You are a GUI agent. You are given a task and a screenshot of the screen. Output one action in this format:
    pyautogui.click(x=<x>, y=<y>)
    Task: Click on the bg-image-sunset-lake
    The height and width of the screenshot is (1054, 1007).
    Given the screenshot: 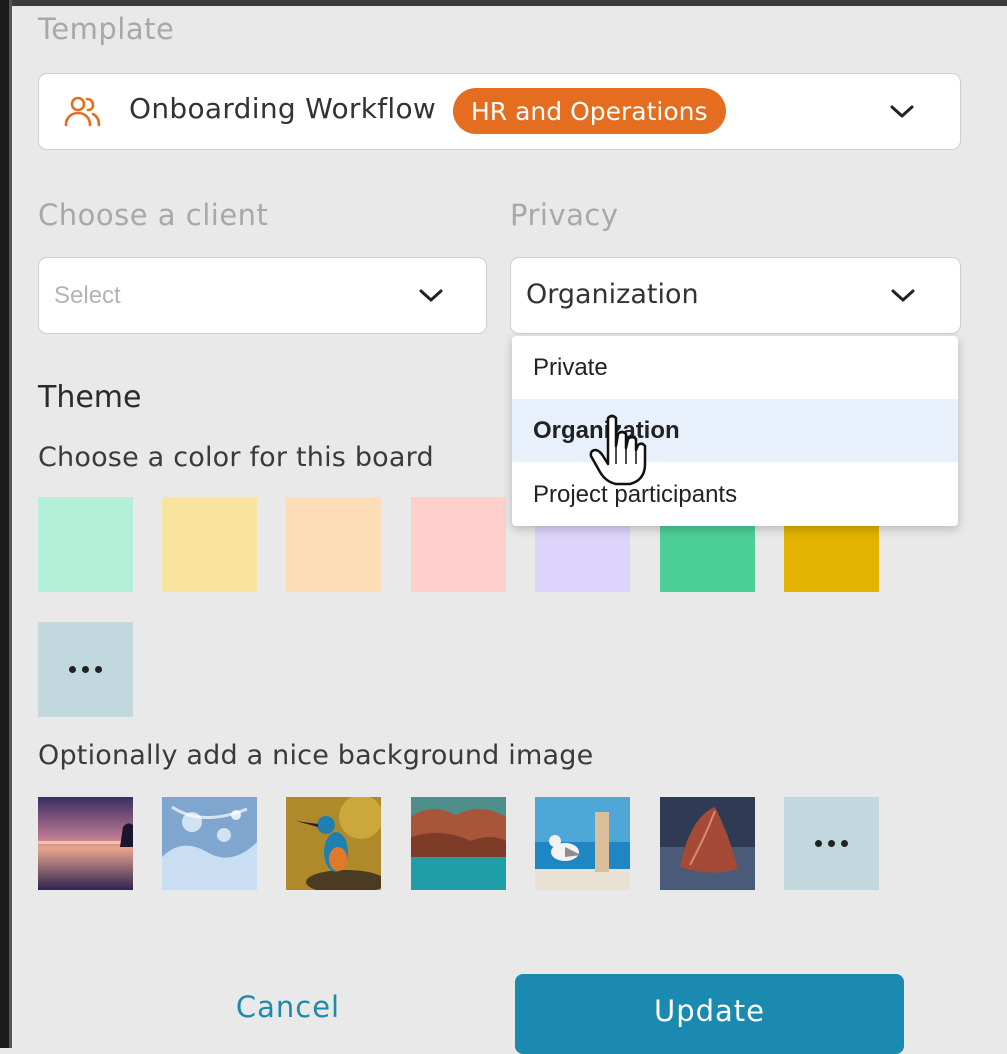 What is the action you would take?
    pyautogui.click(x=85, y=843)
    